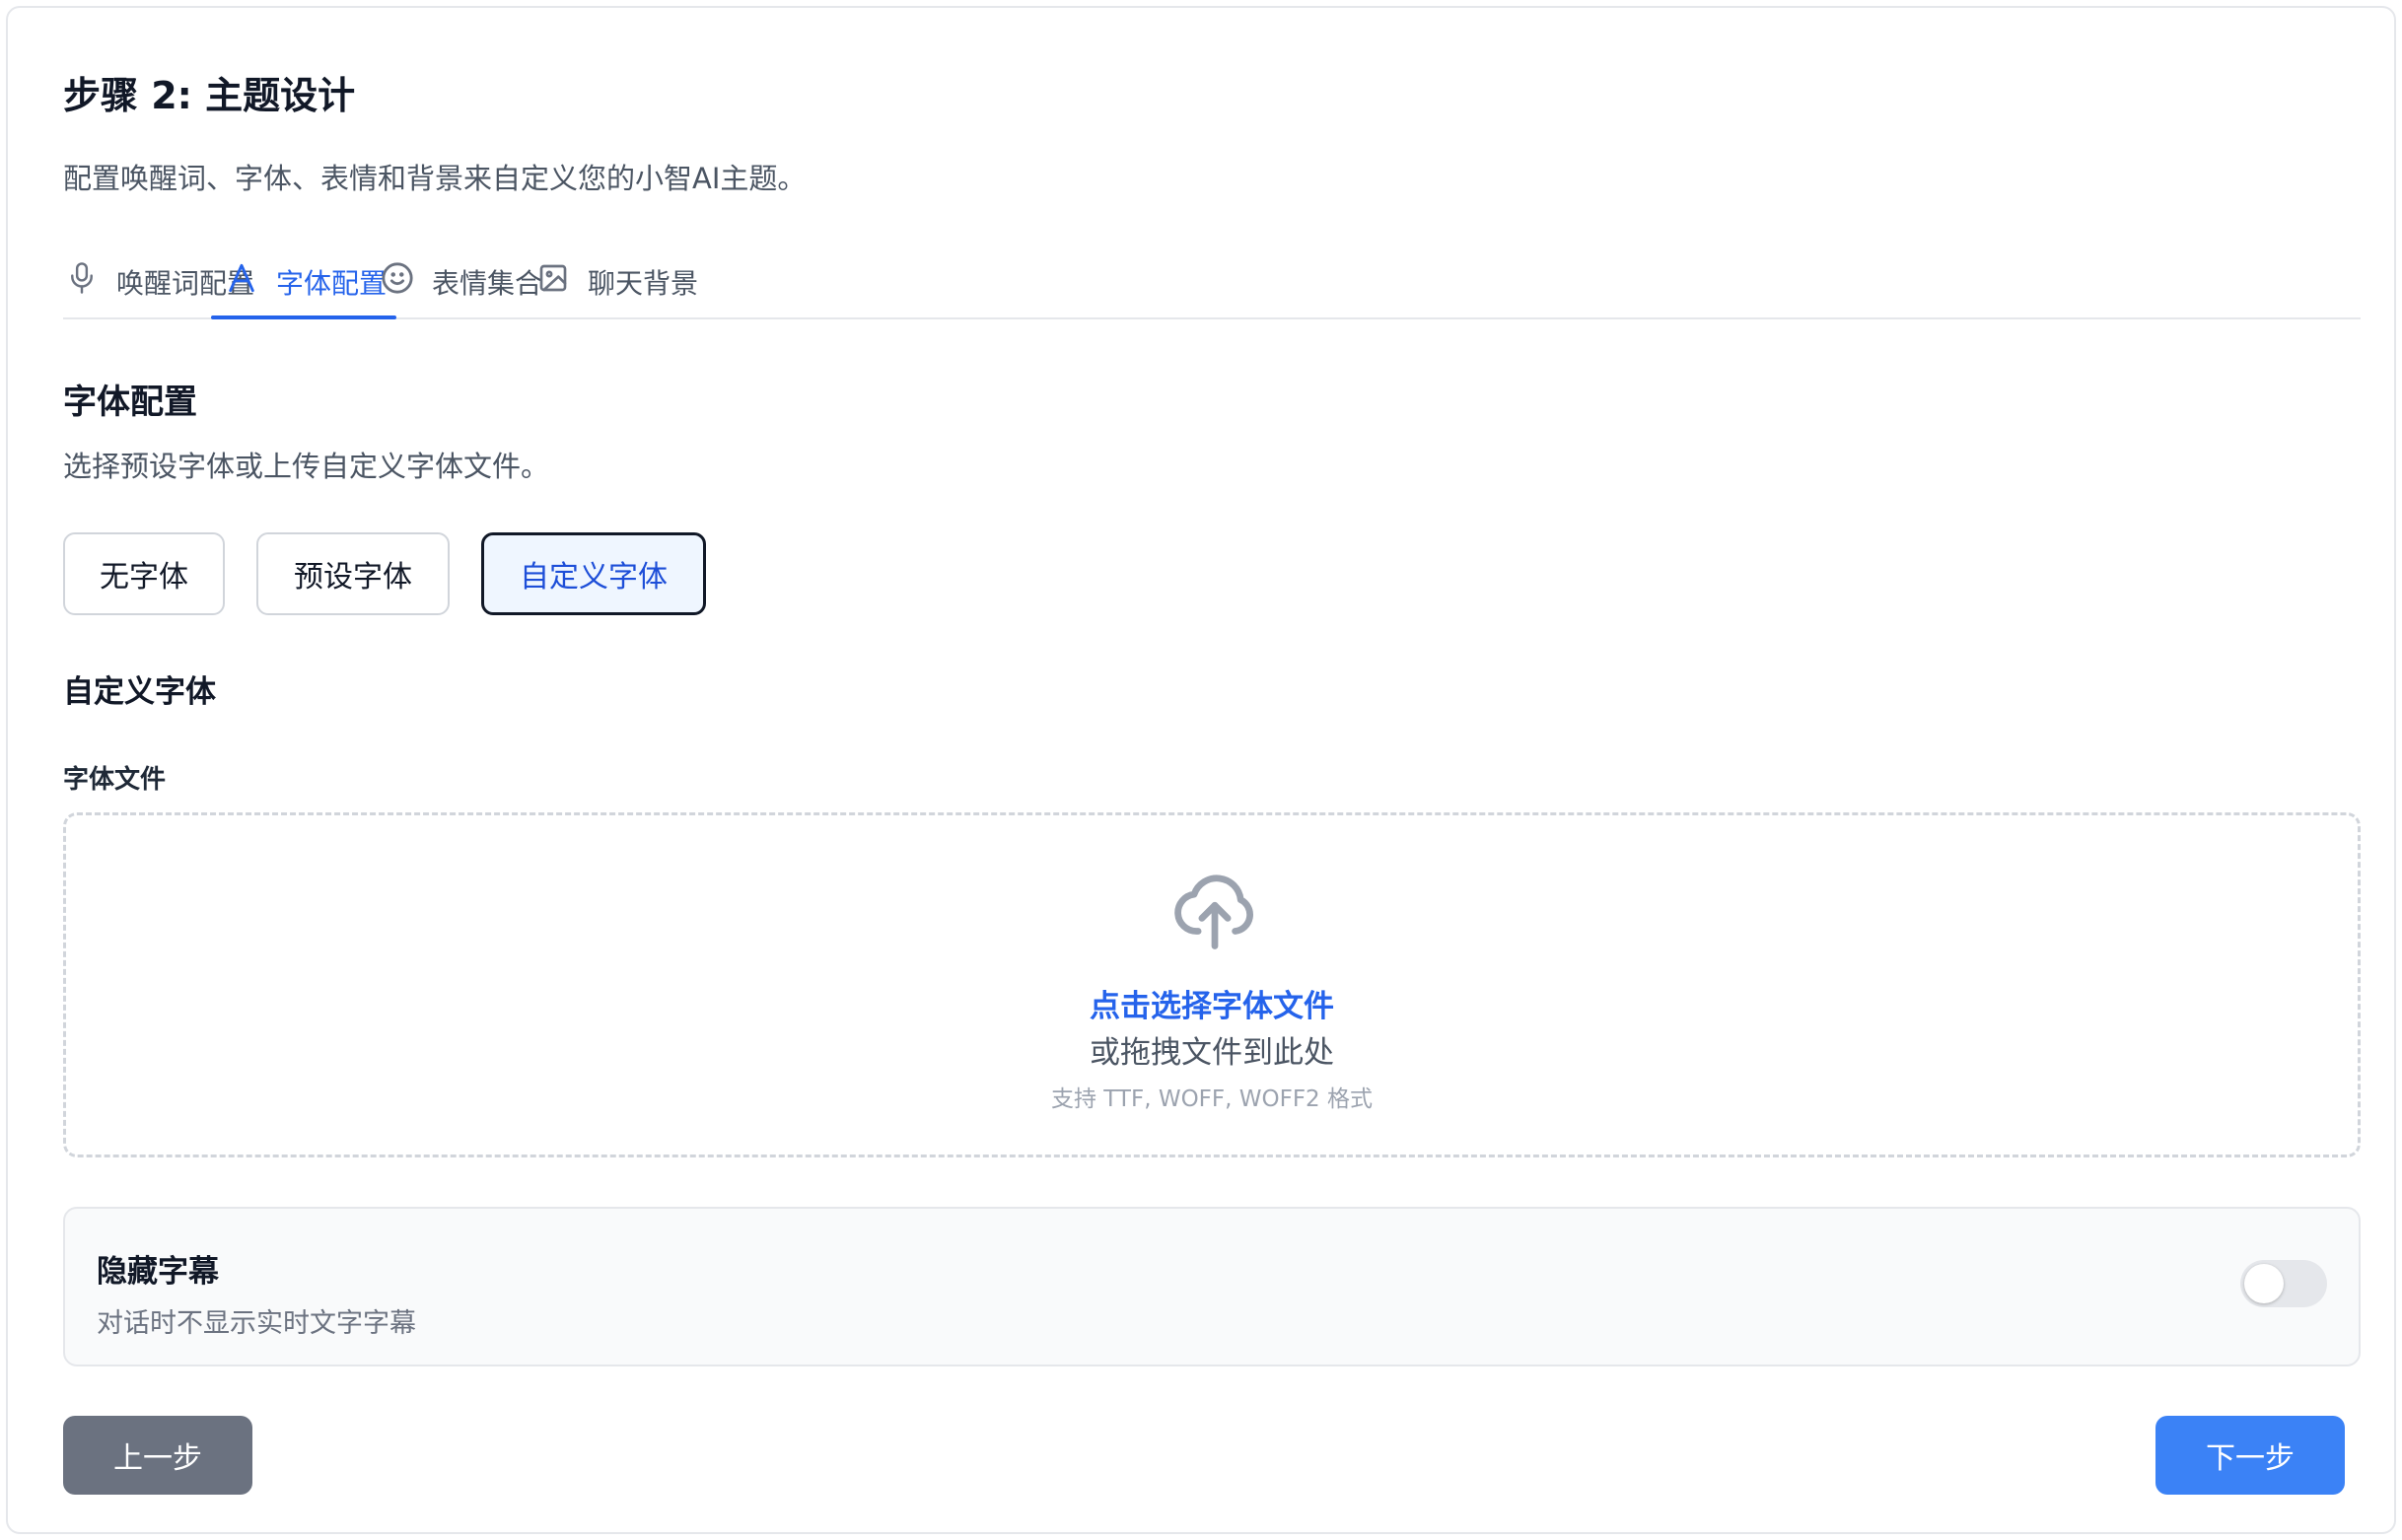 The width and height of the screenshot is (2402, 1540). What do you see at coordinates (1212, 1099) in the screenshot?
I see `supported-formats-hint: 支持 TTF, WOFF, WOFF2 格式` at bounding box center [1212, 1099].